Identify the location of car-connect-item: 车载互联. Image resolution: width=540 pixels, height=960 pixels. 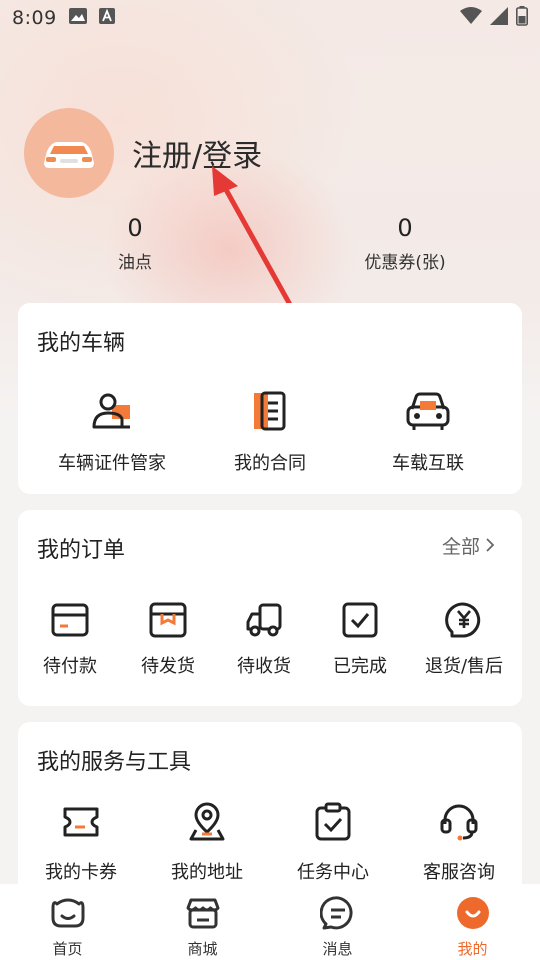
(428, 431).